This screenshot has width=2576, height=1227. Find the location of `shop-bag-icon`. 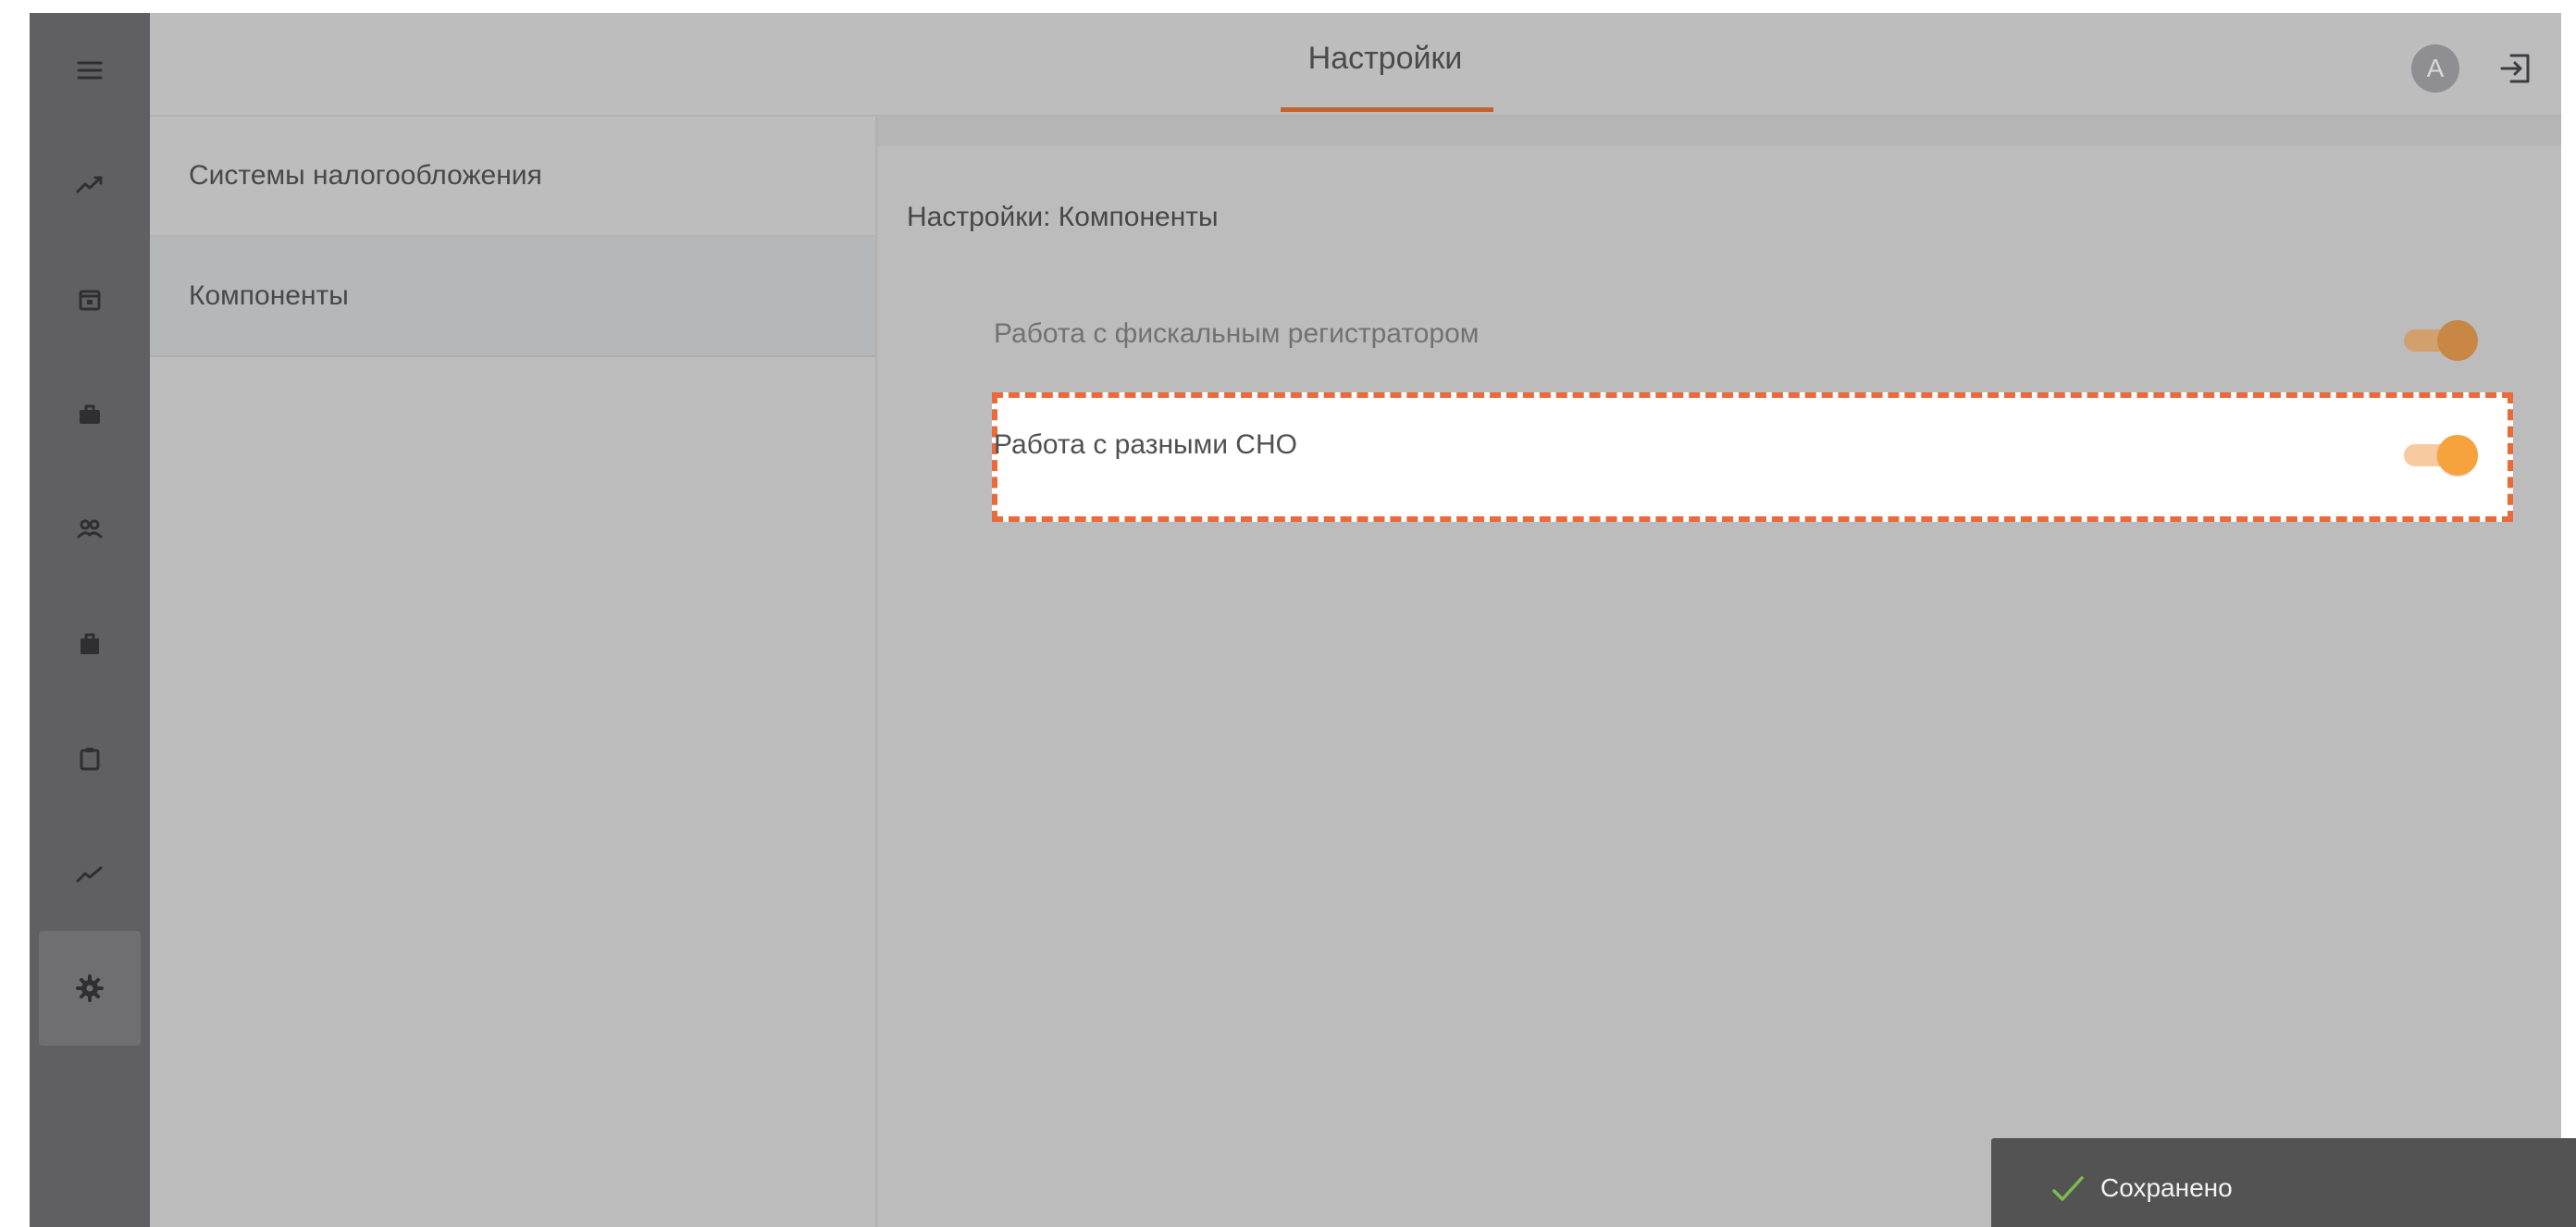

shop-bag-icon is located at coordinates (89, 643).